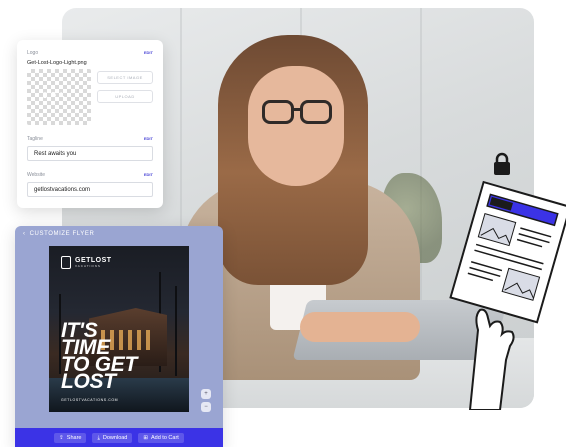  What do you see at coordinates (66, 262) in the screenshot?
I see `luggage-icon` at bounding box center [66, 262].